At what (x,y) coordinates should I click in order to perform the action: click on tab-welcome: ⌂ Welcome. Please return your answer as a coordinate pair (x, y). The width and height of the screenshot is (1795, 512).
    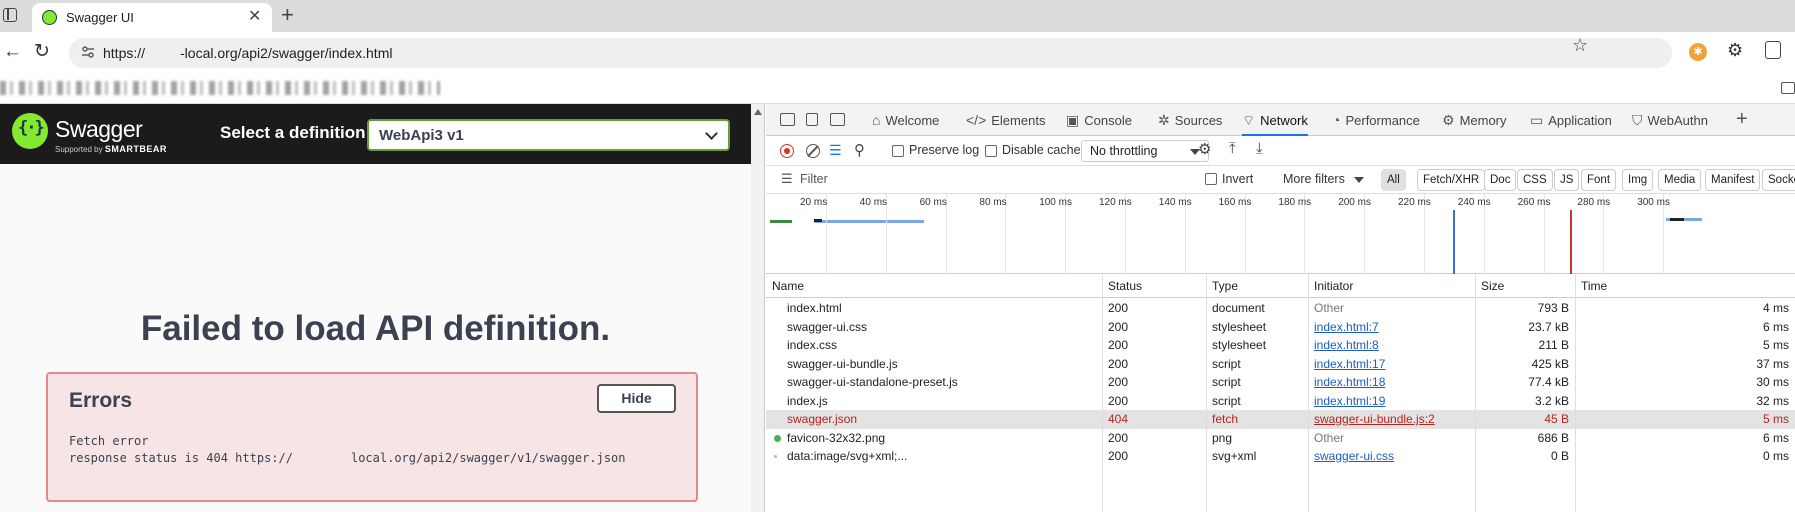
    Looking at the image, I should click on (905, 120).